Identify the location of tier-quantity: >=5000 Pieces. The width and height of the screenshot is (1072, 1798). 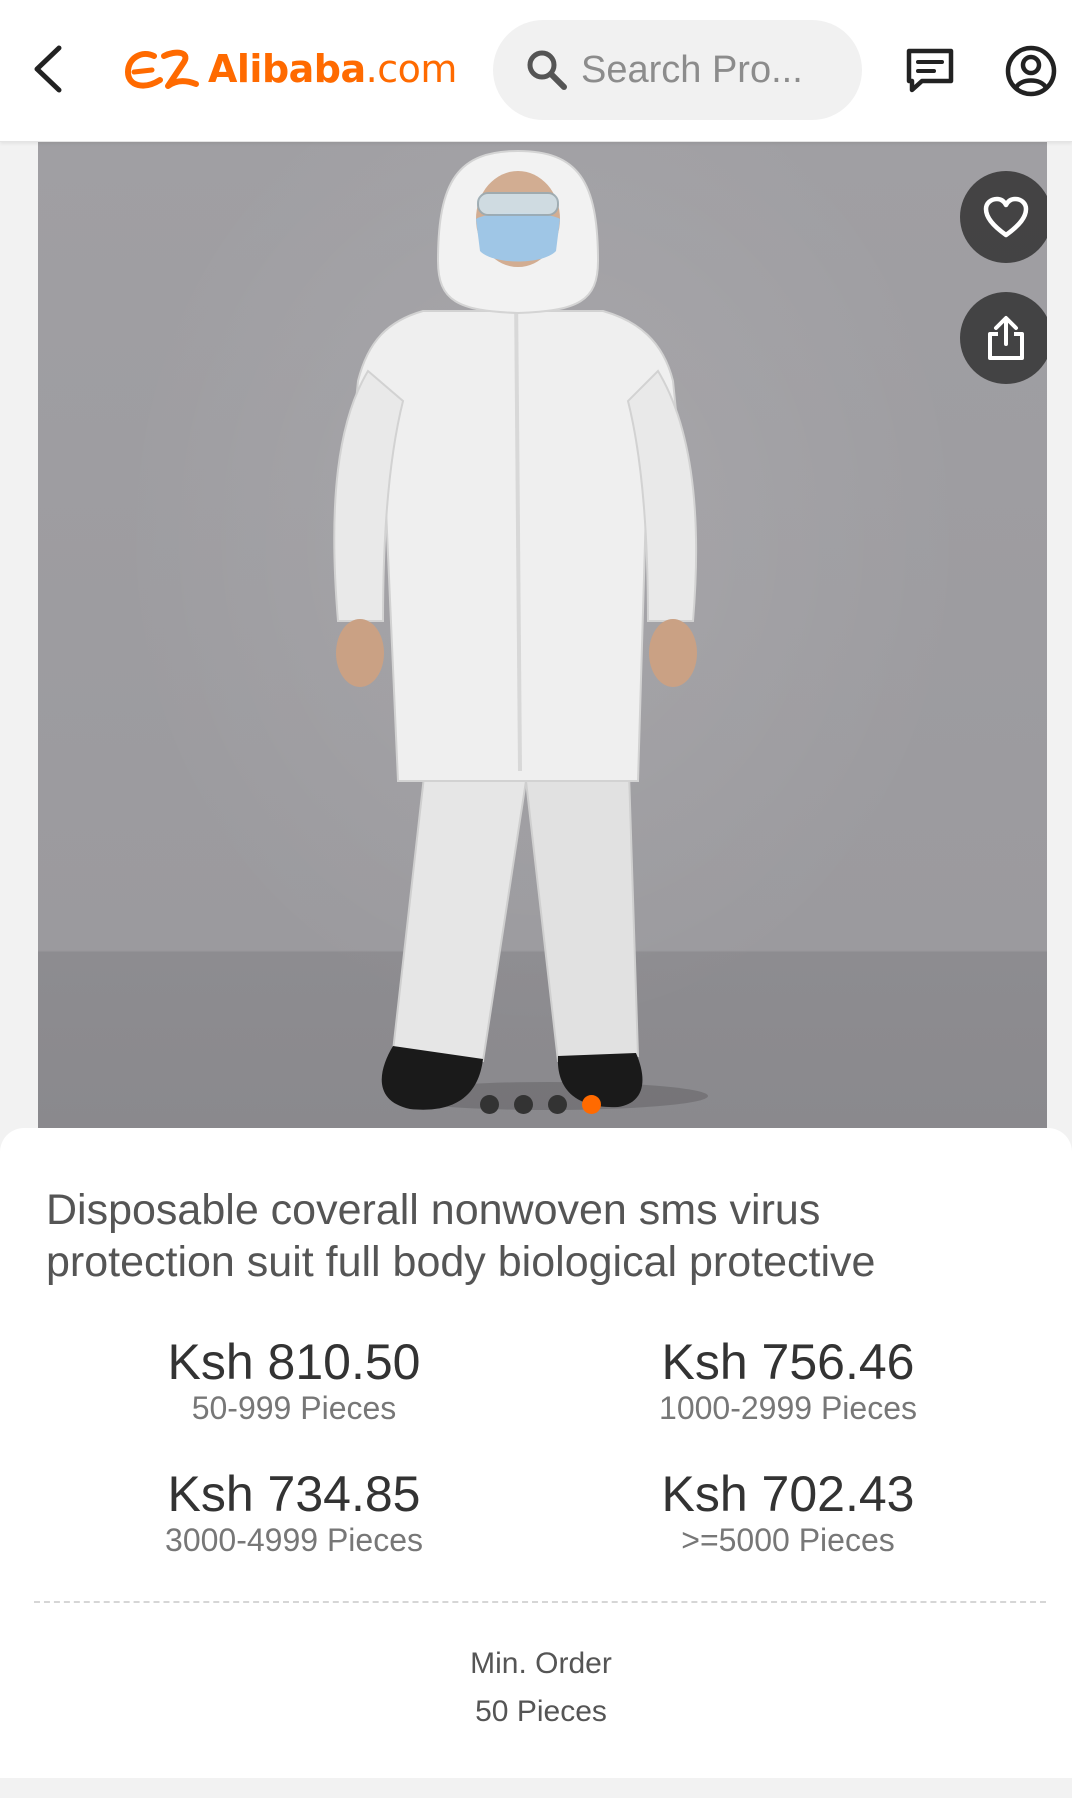
(788, 1540).